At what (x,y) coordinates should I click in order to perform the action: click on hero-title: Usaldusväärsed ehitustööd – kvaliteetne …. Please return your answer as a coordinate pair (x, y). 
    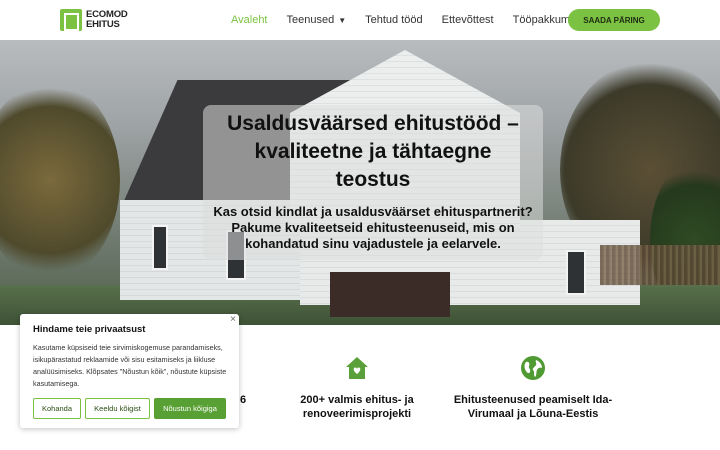
    Looking at the image, I should click on (373, 151).